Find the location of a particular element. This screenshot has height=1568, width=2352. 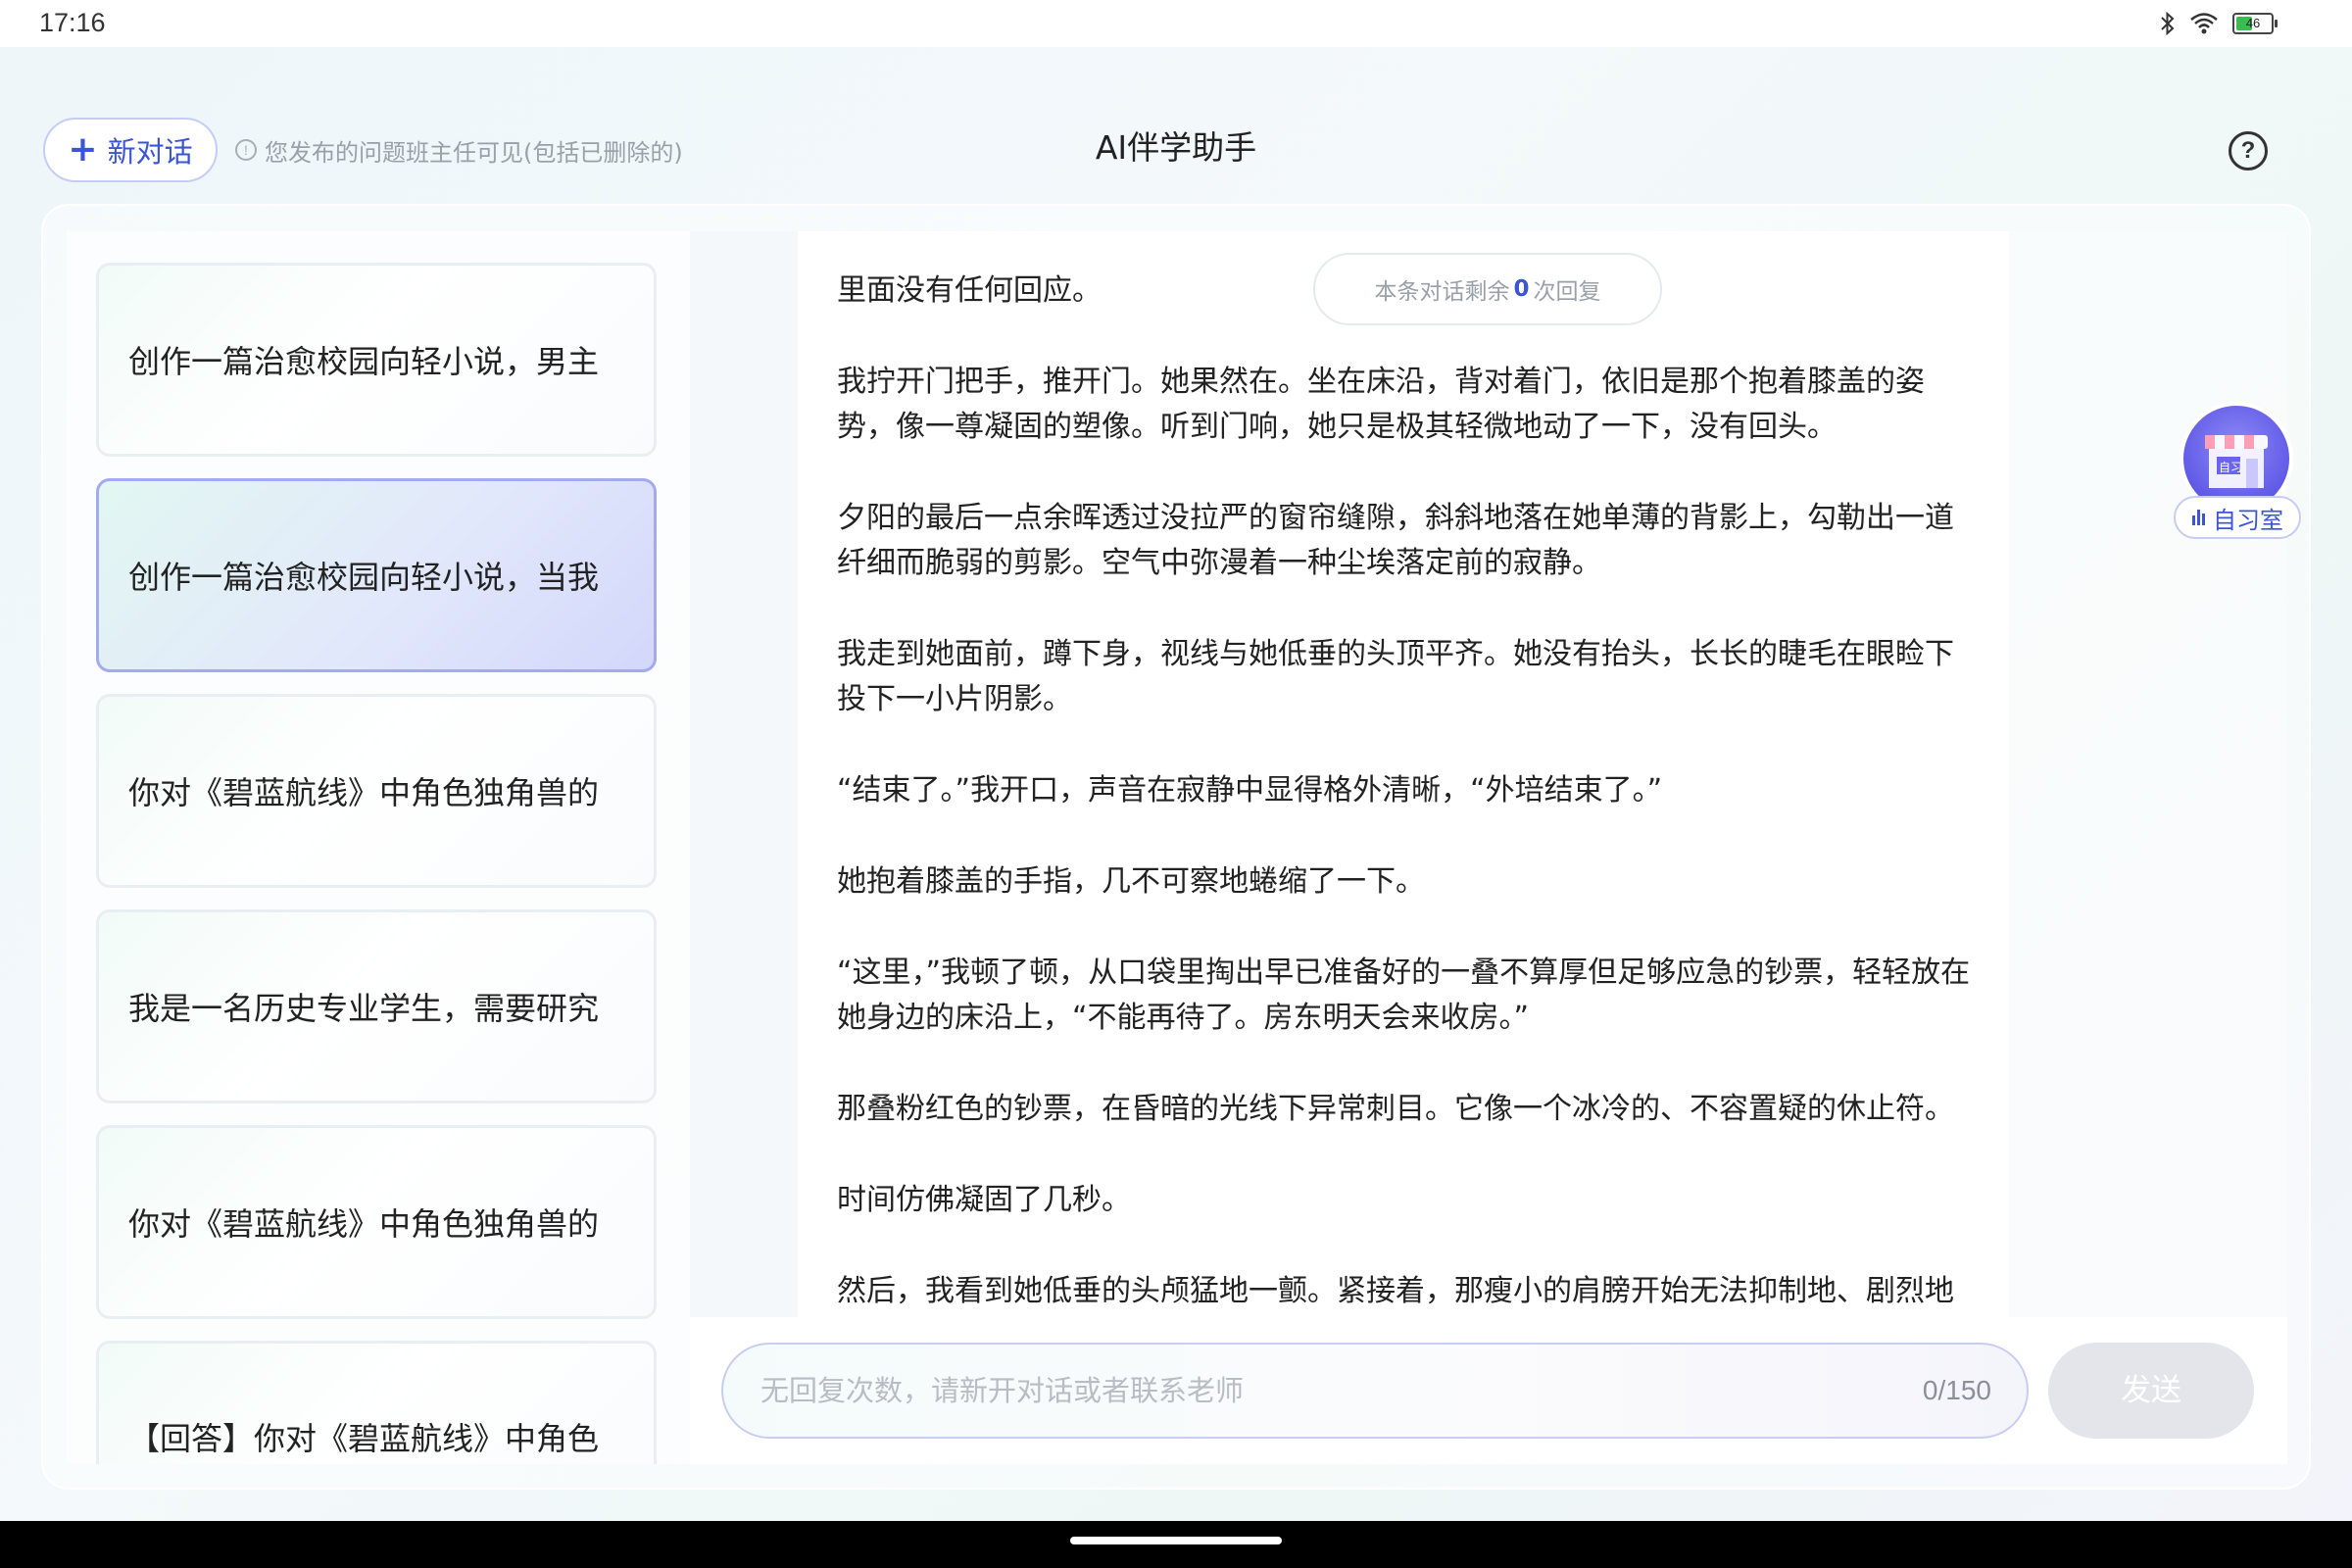

remaining-replies-badge: 本条对话剩余 0 次回复 is located at coordinates (1487, 289).